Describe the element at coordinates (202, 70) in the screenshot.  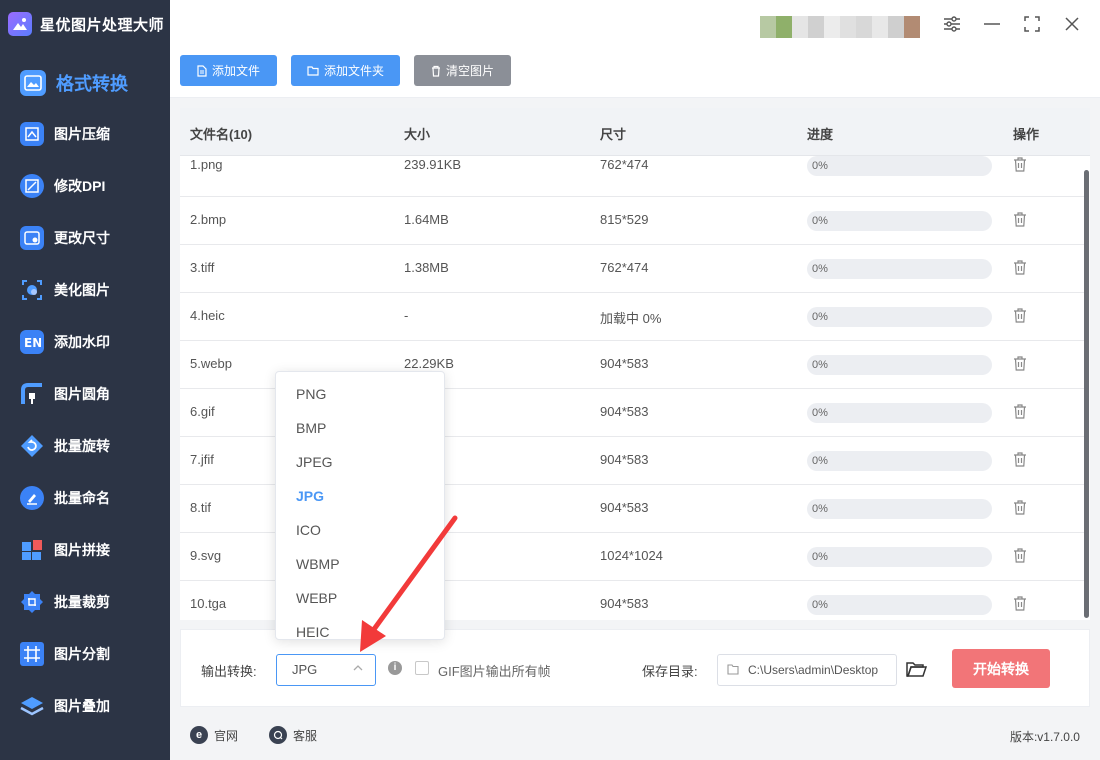
I see `file-icon` at that location.